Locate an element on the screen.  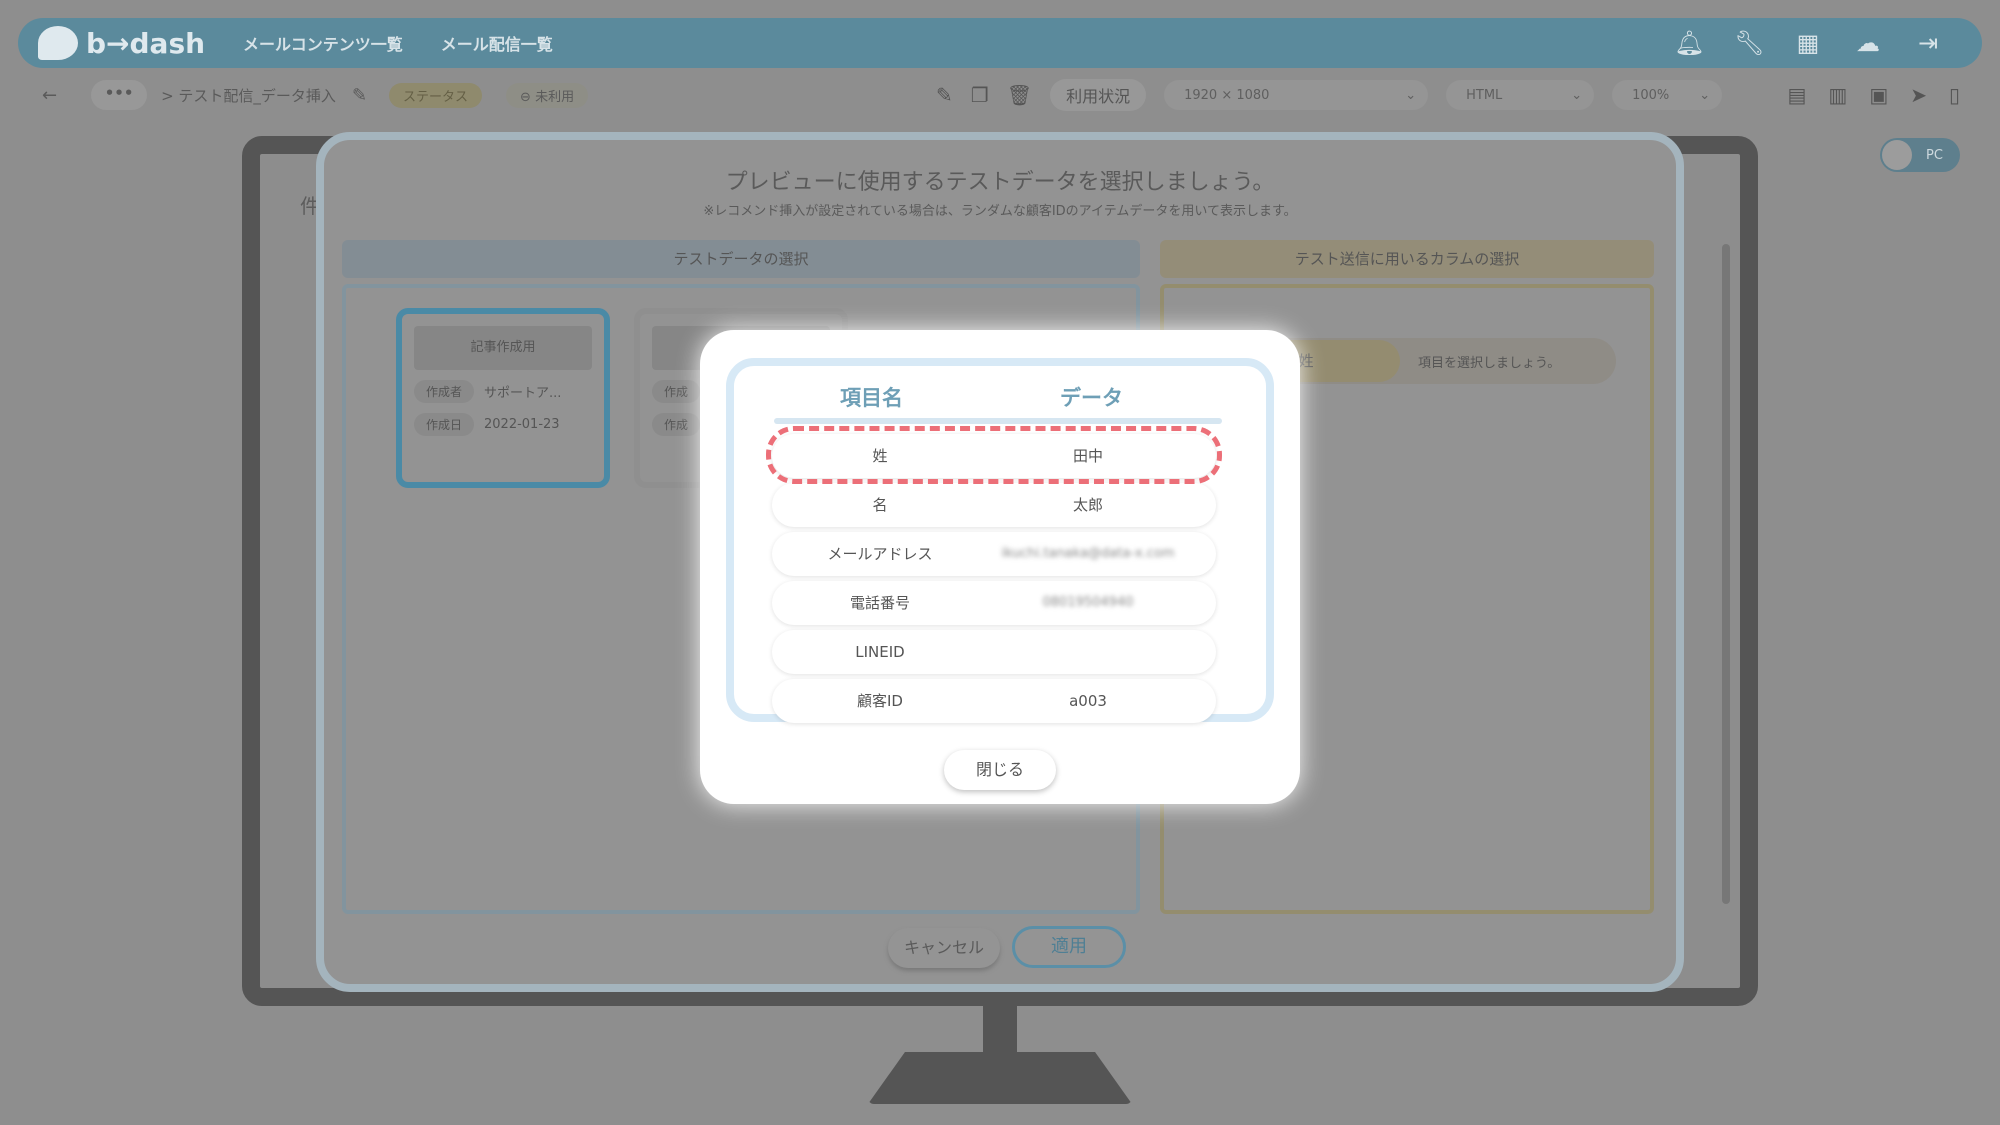
cancel-button: キャンセル is located at coordinates (944, 948).